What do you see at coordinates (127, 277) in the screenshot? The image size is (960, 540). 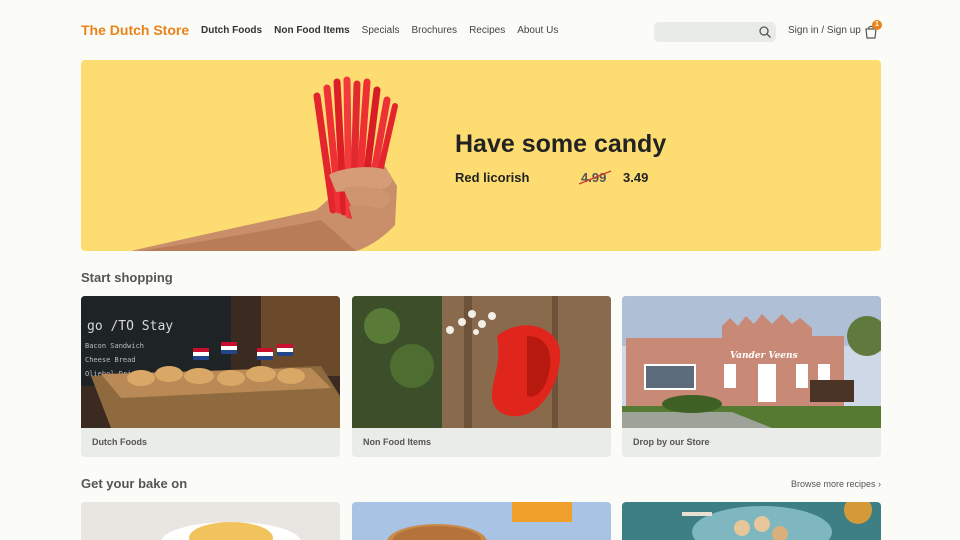 I see `start-shopping-heading: Start shopping` at bounding box center [127, 277].